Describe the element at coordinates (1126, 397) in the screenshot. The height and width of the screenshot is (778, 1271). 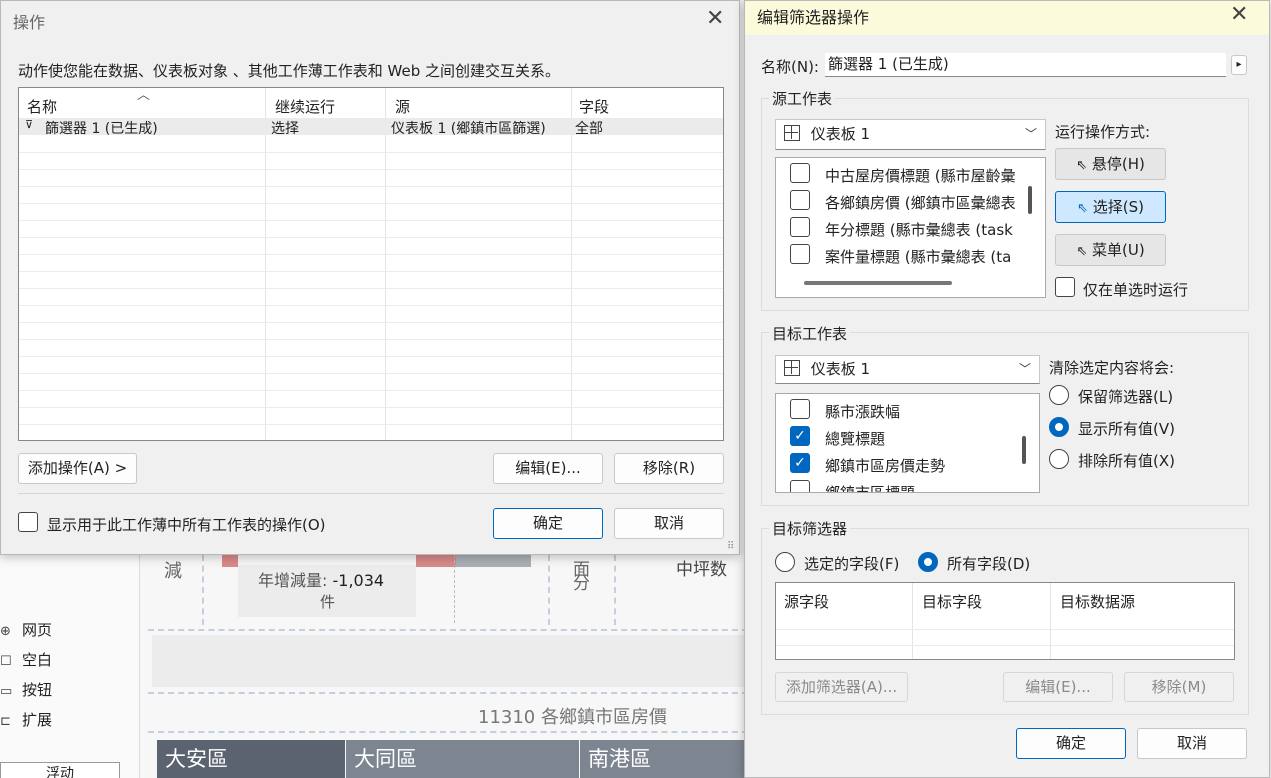
I see `keep-filter-label: 保留筛选器(L)` at that location.